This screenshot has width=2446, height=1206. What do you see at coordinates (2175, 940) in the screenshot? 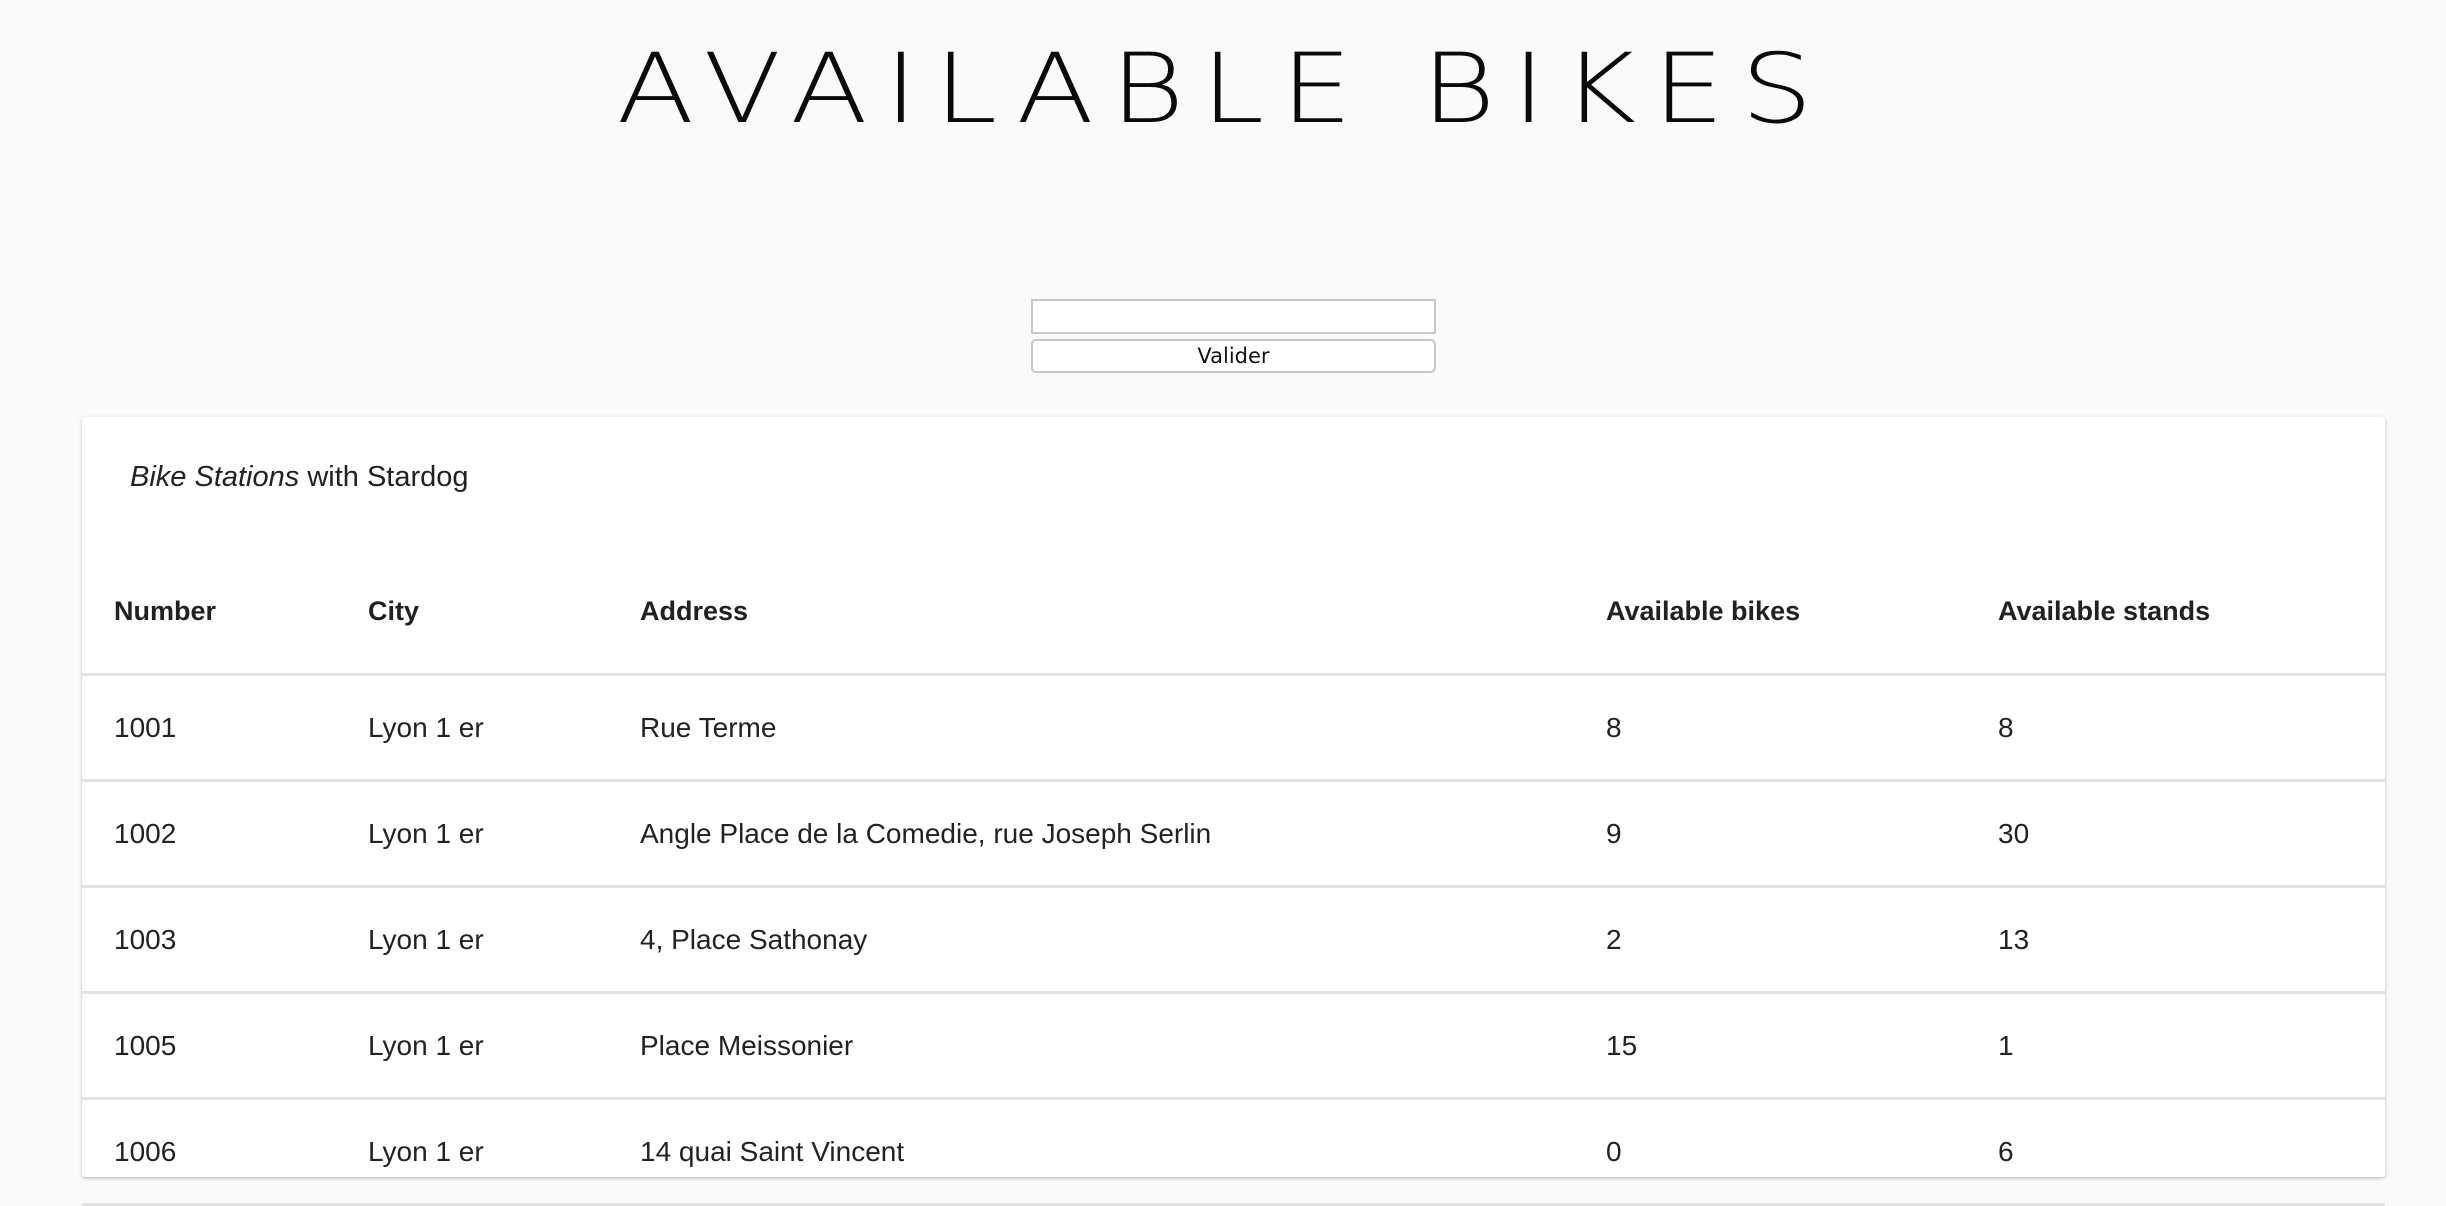
I see `cell-available-stands: 13` at bounding box center [2175, 940].